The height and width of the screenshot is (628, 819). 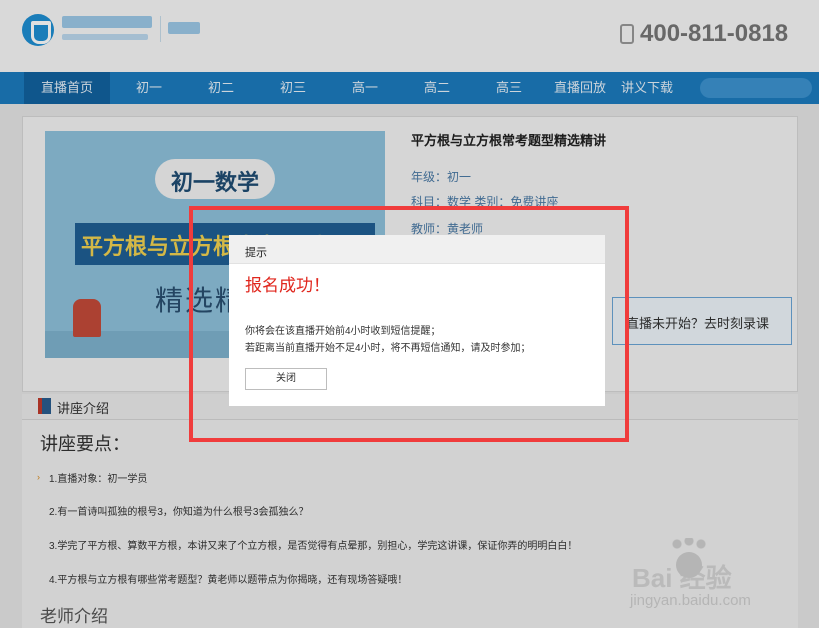 I want to click on dialog-message-line: 你将会在该直播开始前4小时收到短信提醒；, so click(x=343, y=331).